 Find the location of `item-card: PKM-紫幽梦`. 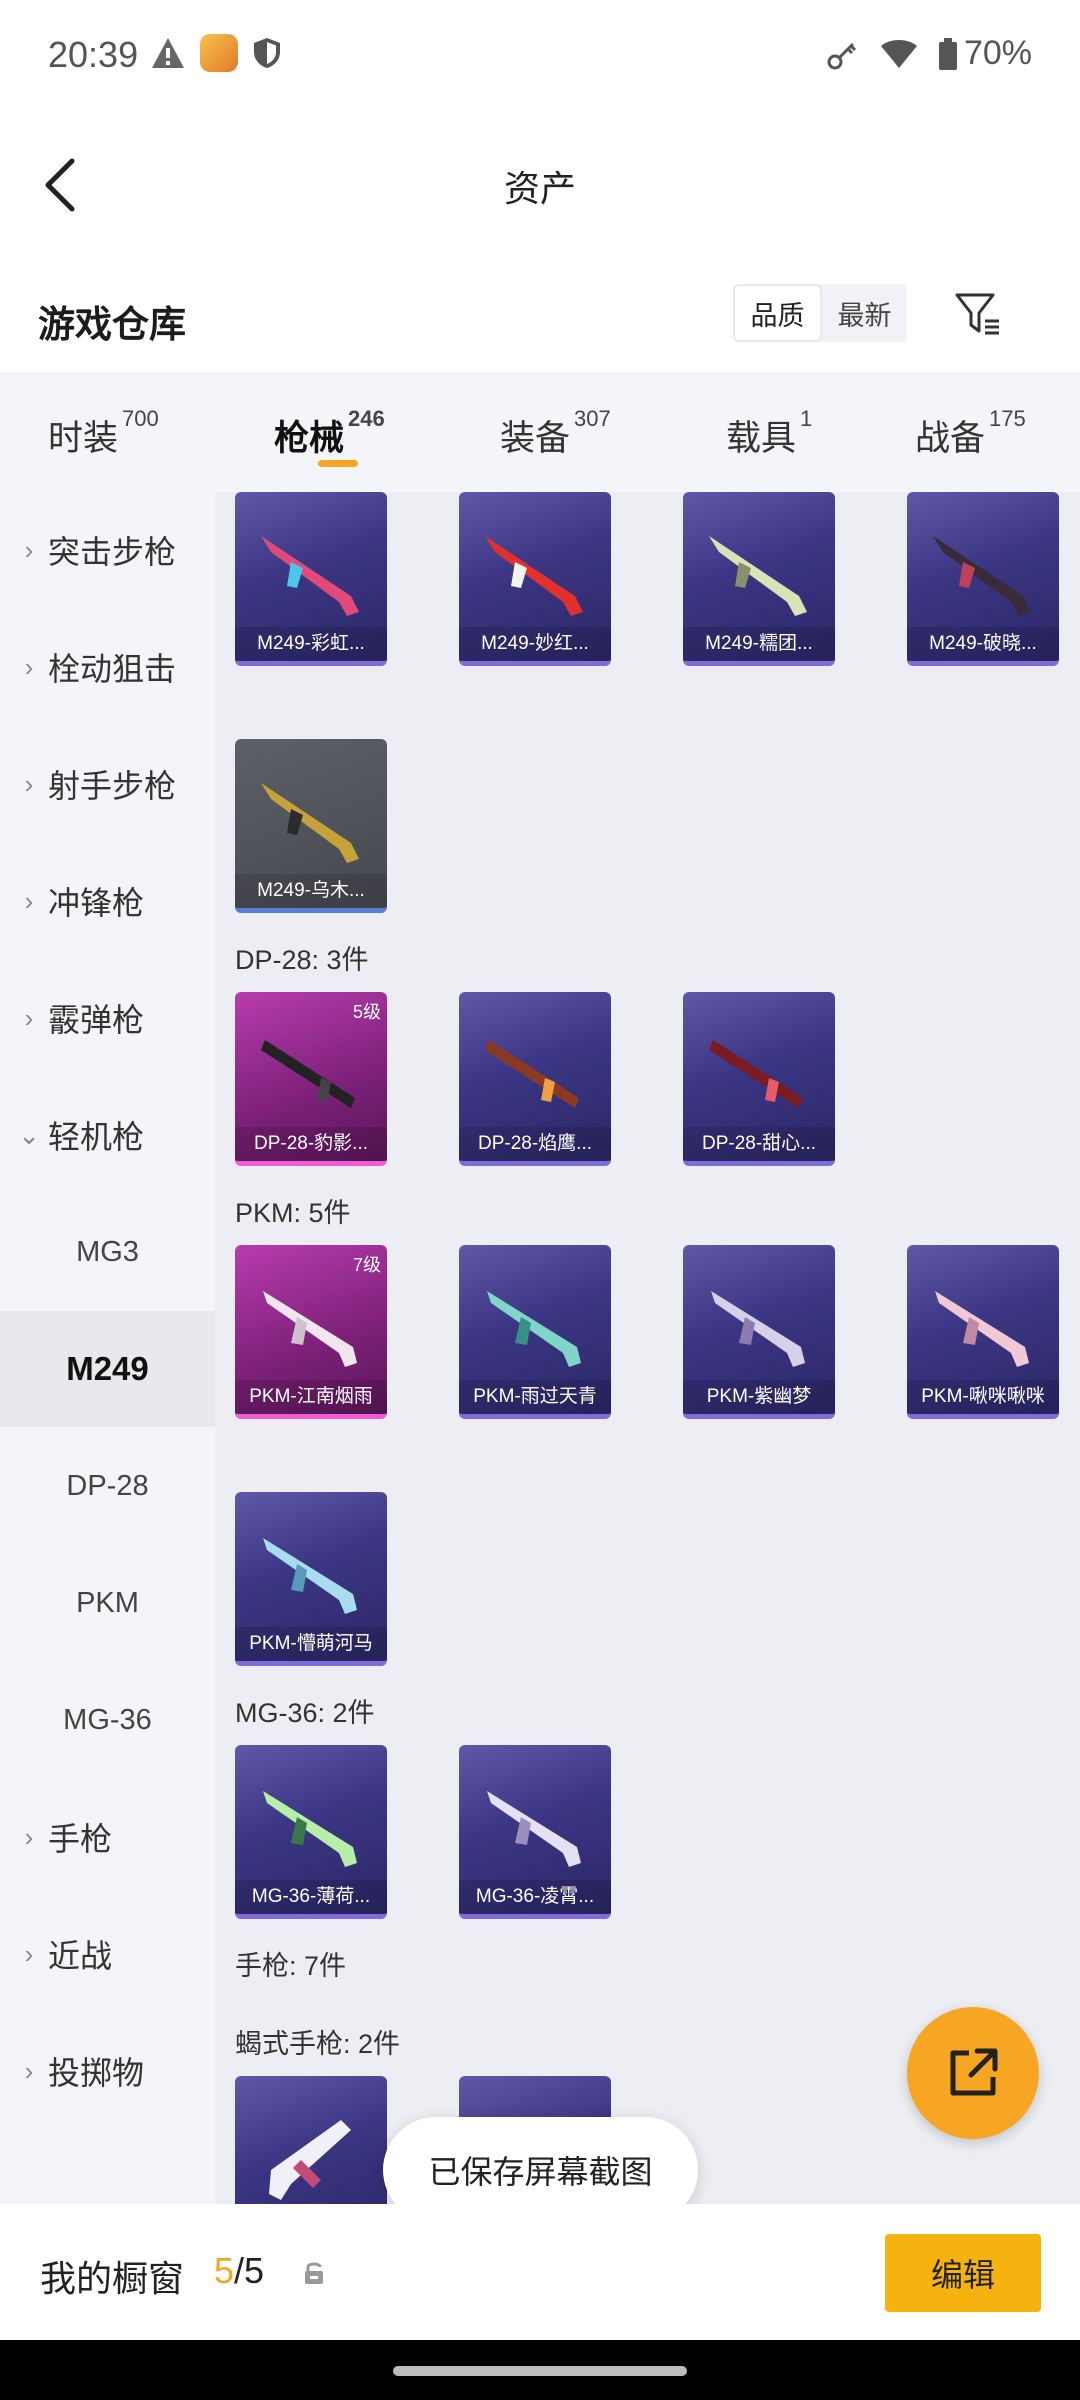

item-card: PKM-紫幽梦 is located at coordinates (759, 1332).